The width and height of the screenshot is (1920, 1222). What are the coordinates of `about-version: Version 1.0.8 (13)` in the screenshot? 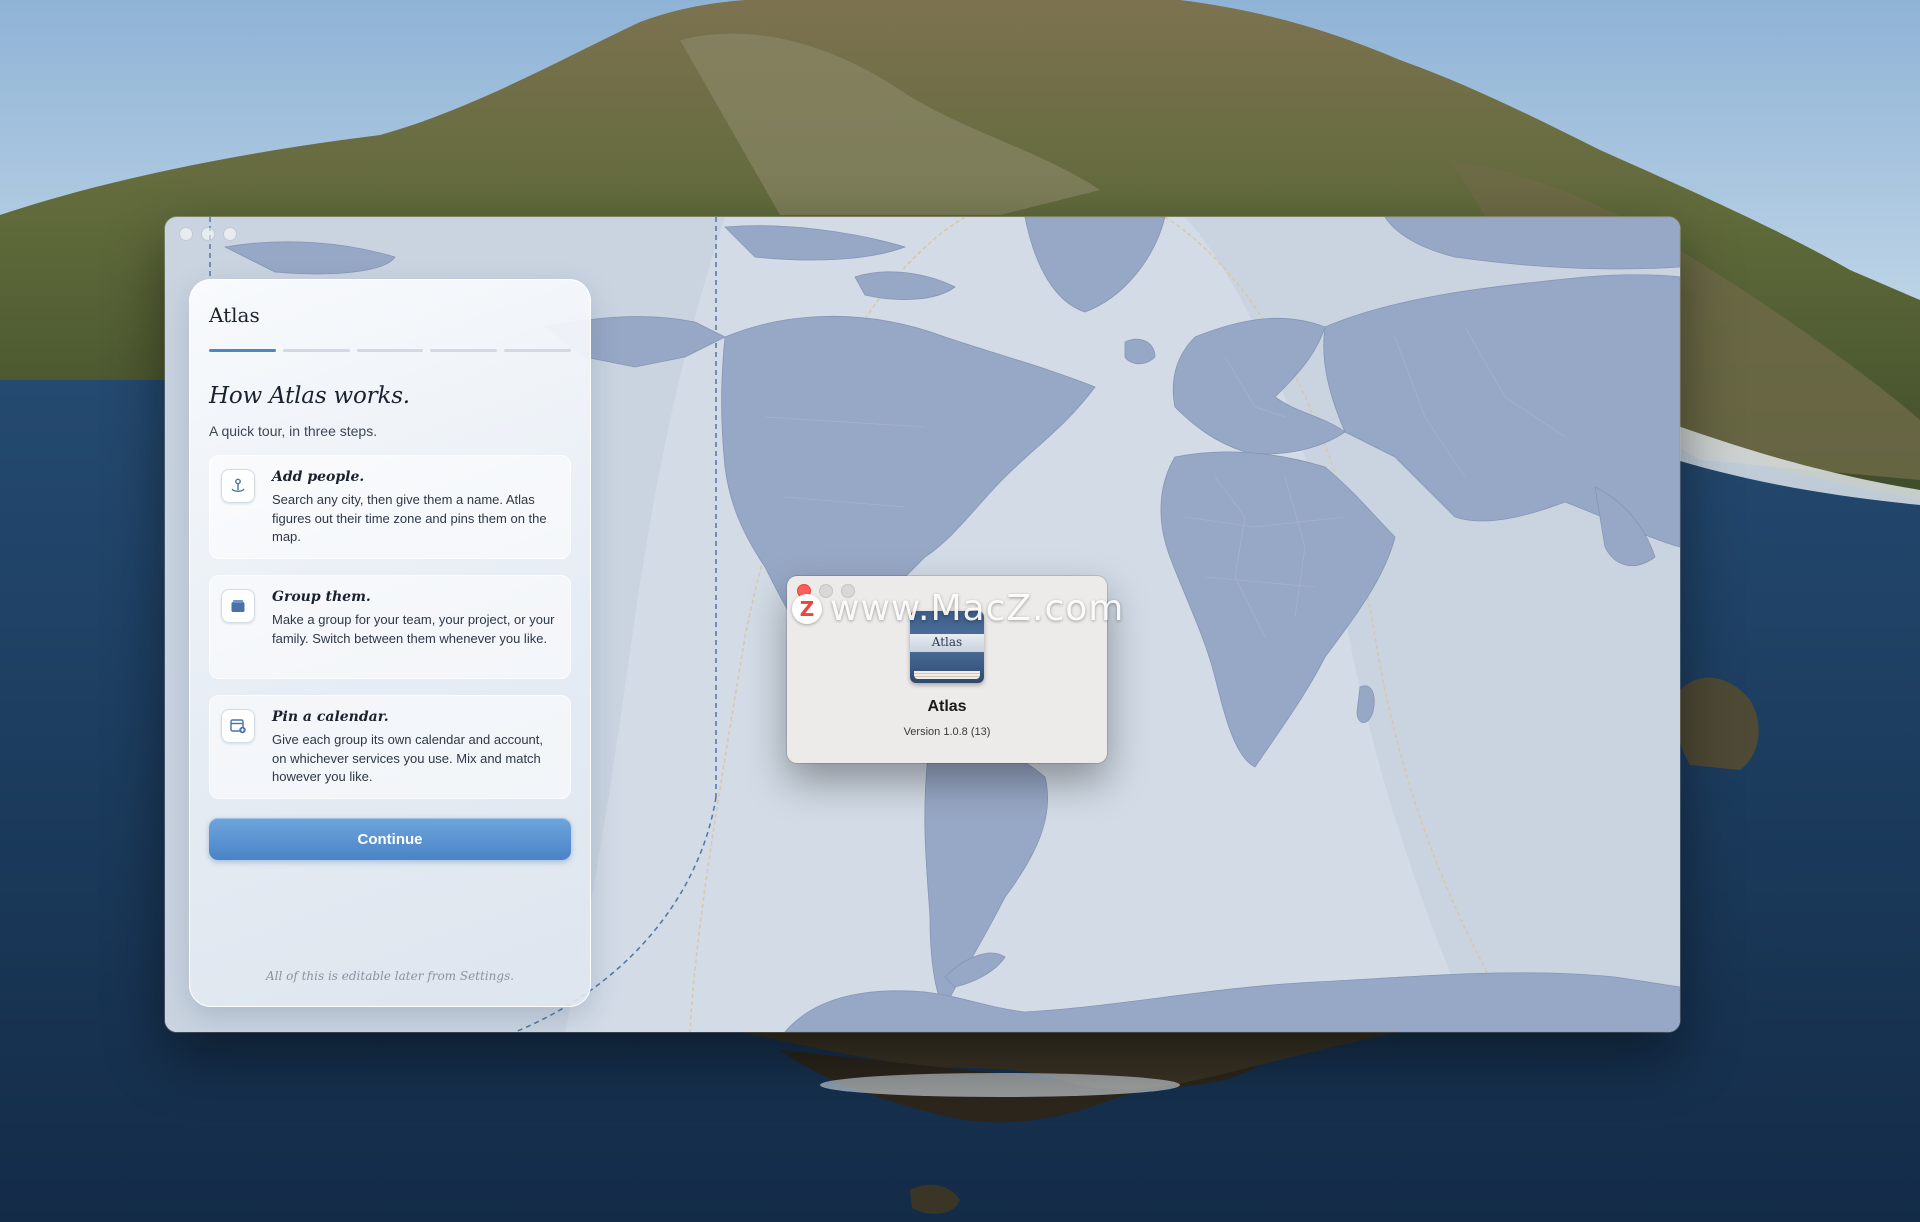 It's located at (947, 732).